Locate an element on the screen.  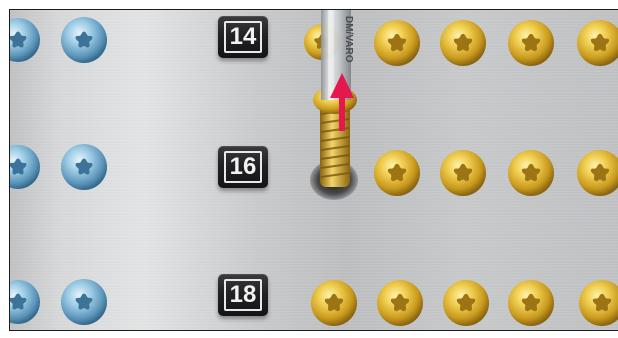
size-label-text: 14 is located at coordinates (243, 37).